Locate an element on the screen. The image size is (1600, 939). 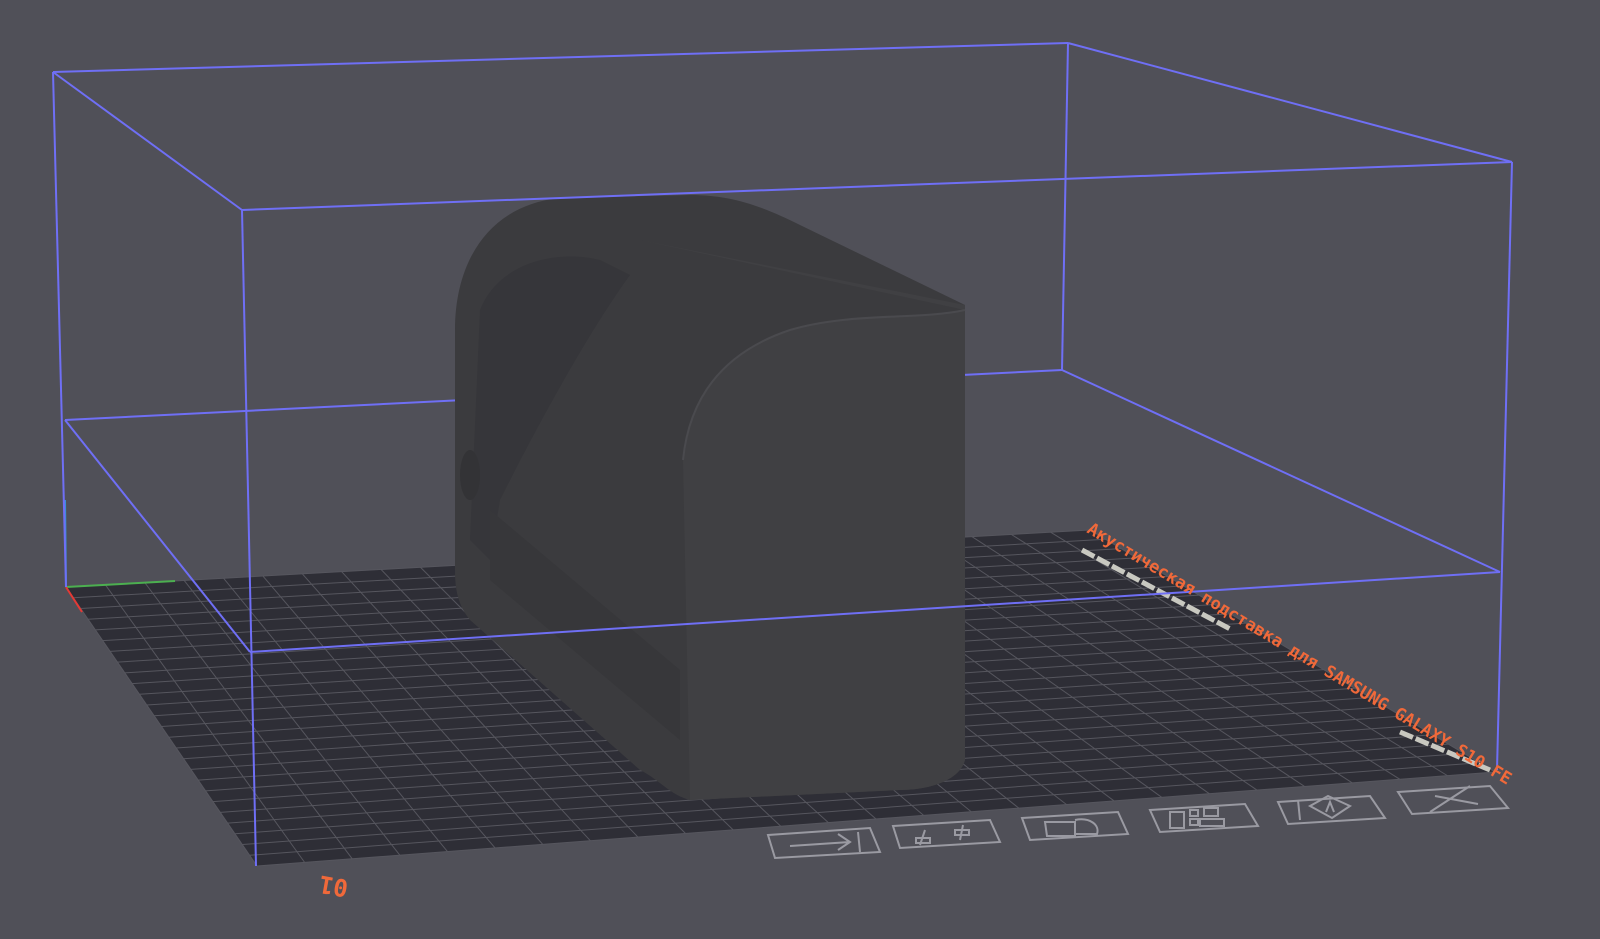
sliders-icon is located at coordinates (942, 835).